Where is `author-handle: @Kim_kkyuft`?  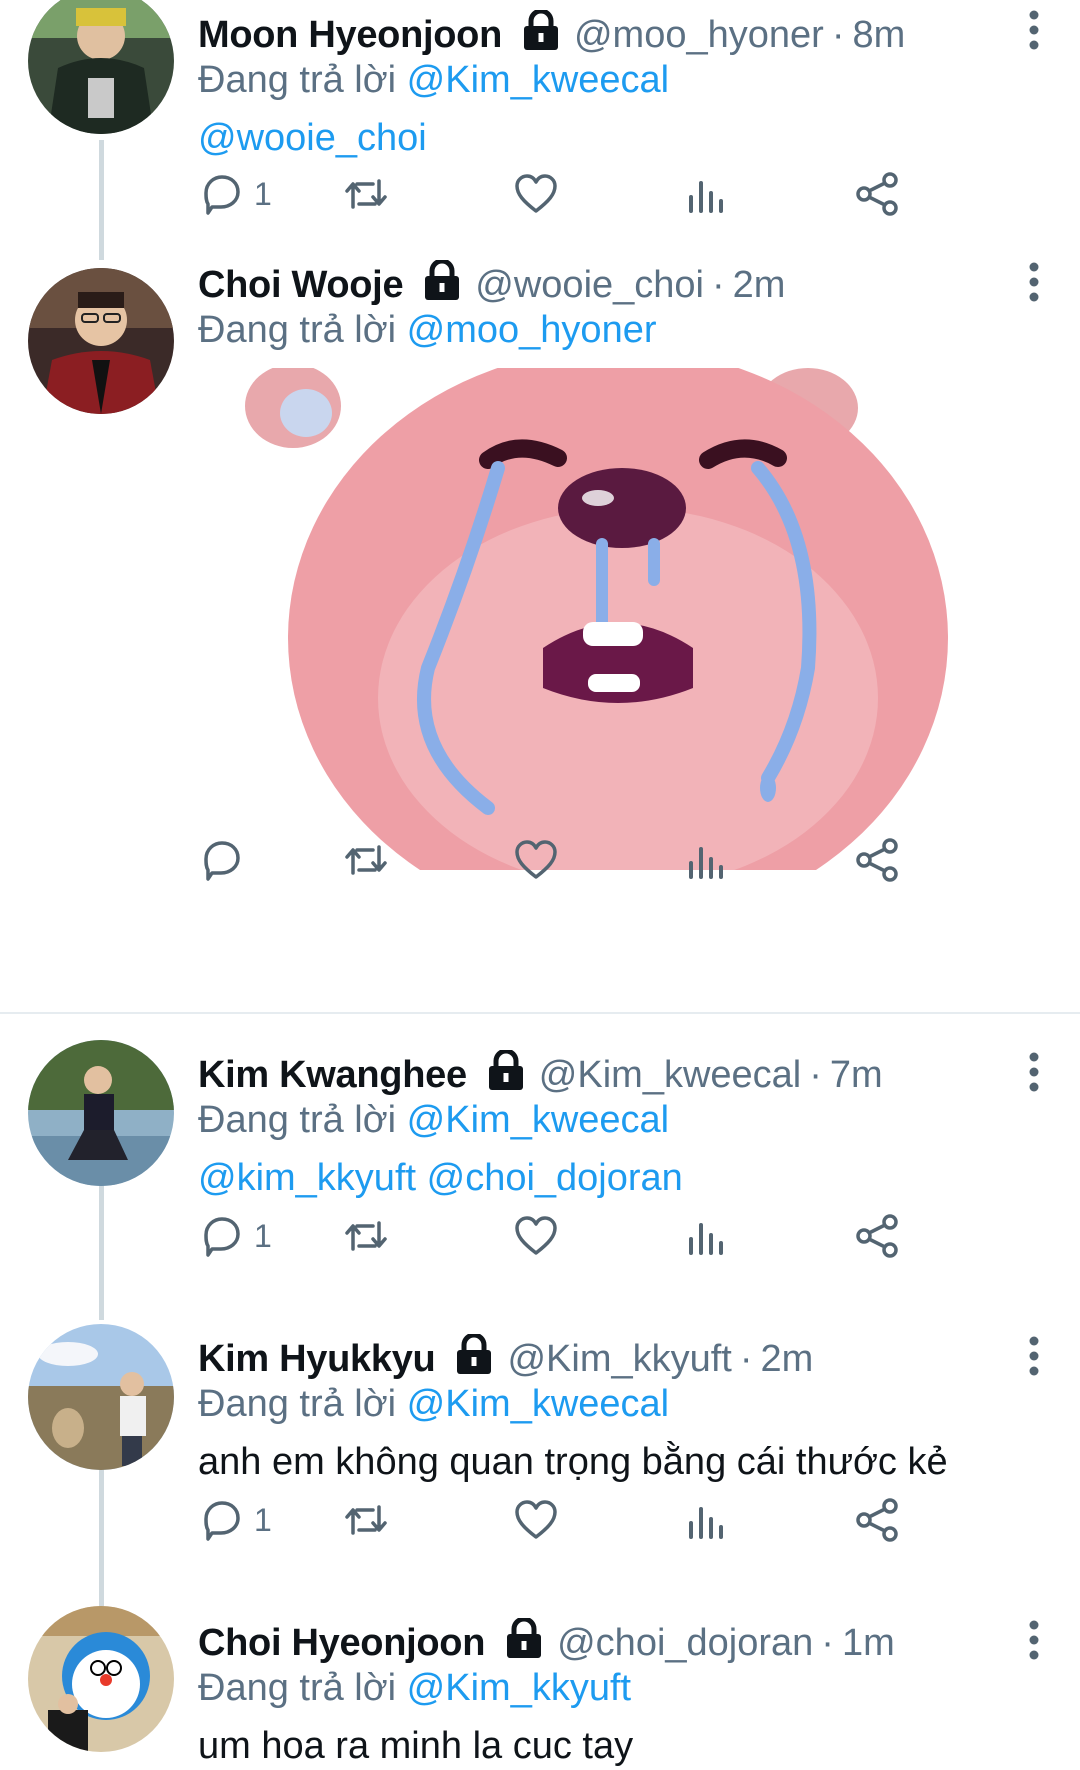 author-handle: @Kim_kkyuft is located at coordinates (619, 1359).